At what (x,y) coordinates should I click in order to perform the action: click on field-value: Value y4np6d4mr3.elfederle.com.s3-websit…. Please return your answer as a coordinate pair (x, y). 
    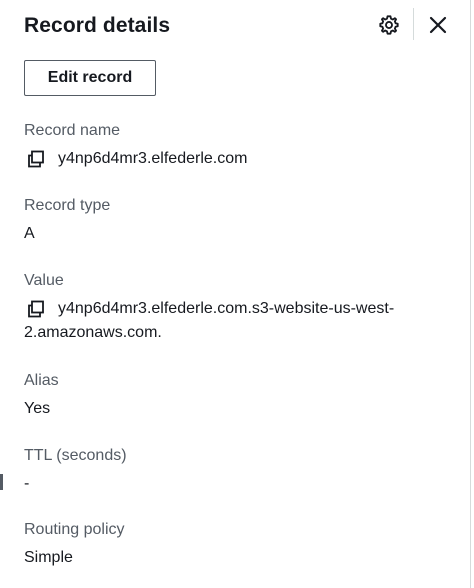
    Looking at the image, I should click on (239, 307).